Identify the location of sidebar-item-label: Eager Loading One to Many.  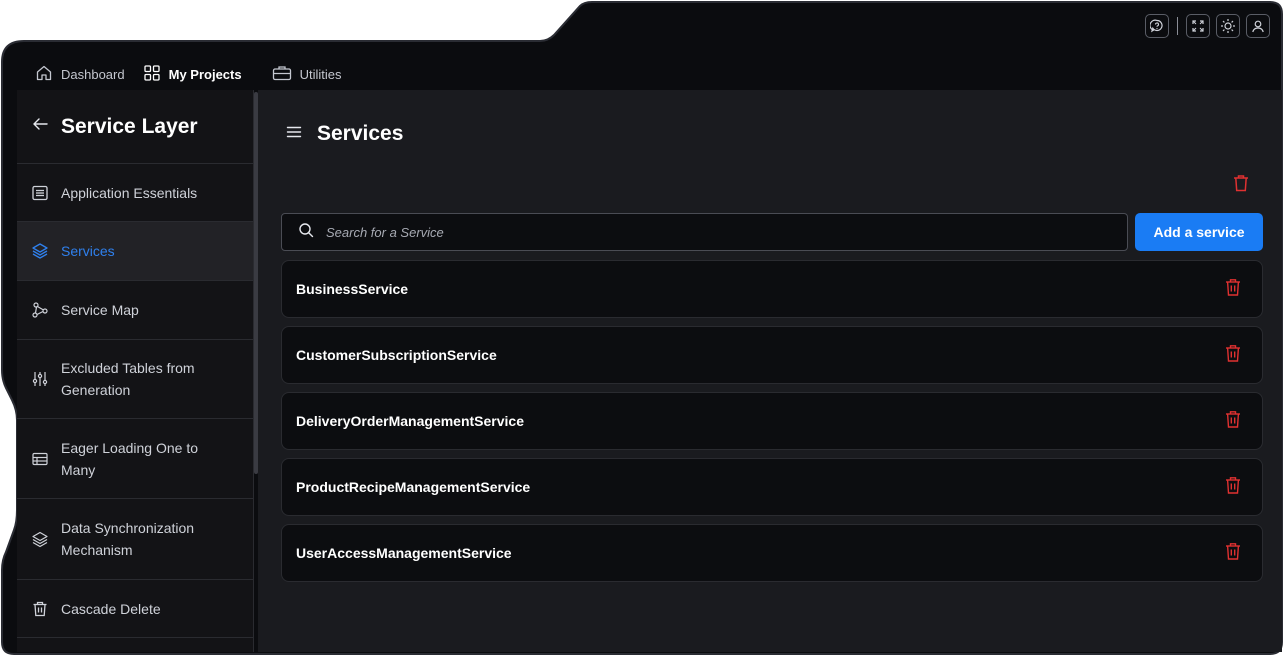
(129, 458).